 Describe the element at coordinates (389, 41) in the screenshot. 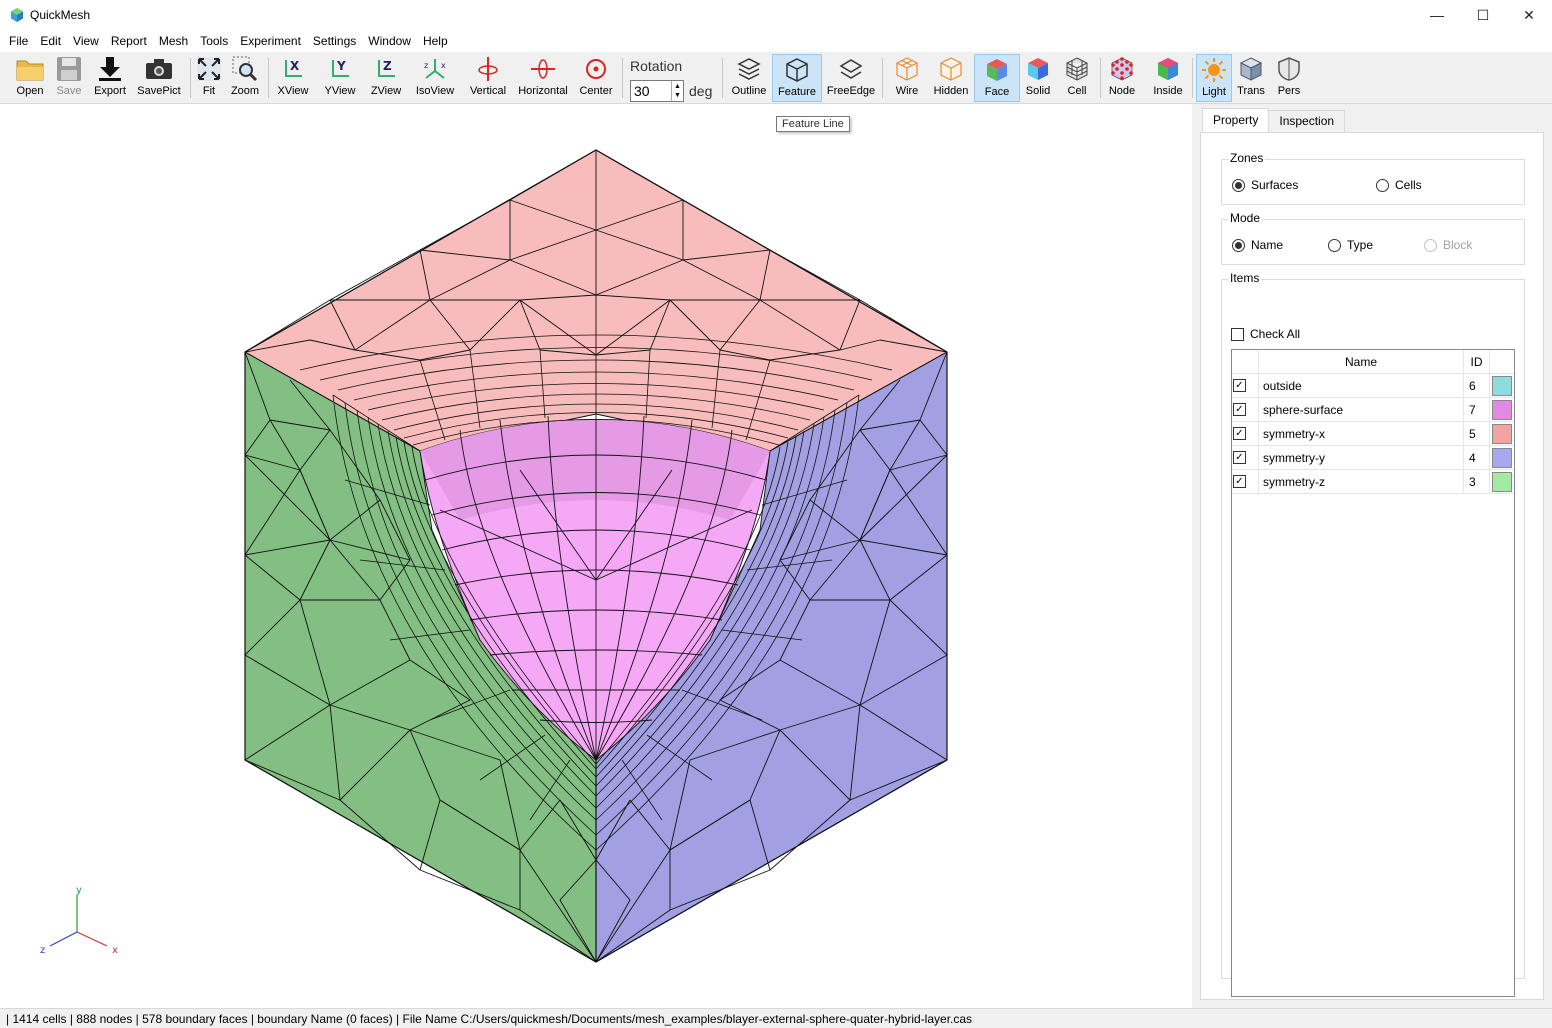

I see `menu-window: Window` at that location.